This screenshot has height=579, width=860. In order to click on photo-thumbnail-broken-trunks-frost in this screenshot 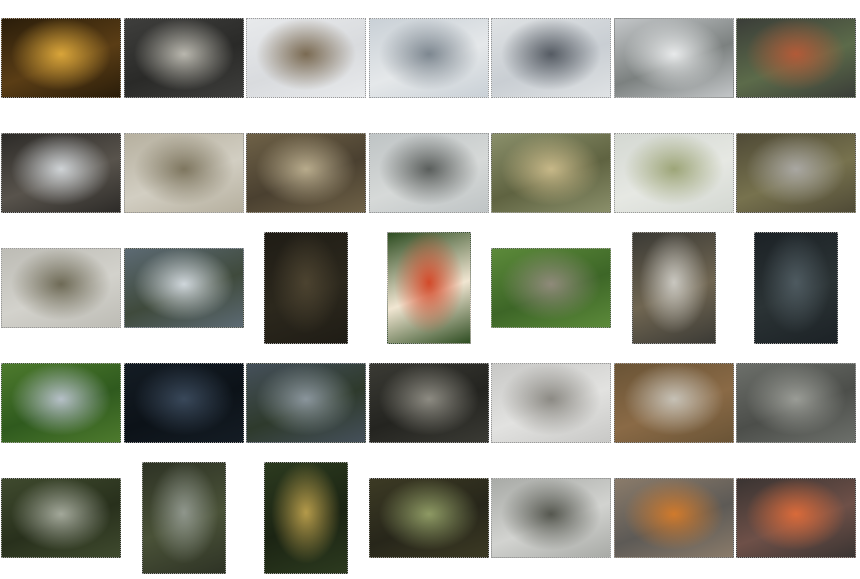, I will do `click(673, 287)`.